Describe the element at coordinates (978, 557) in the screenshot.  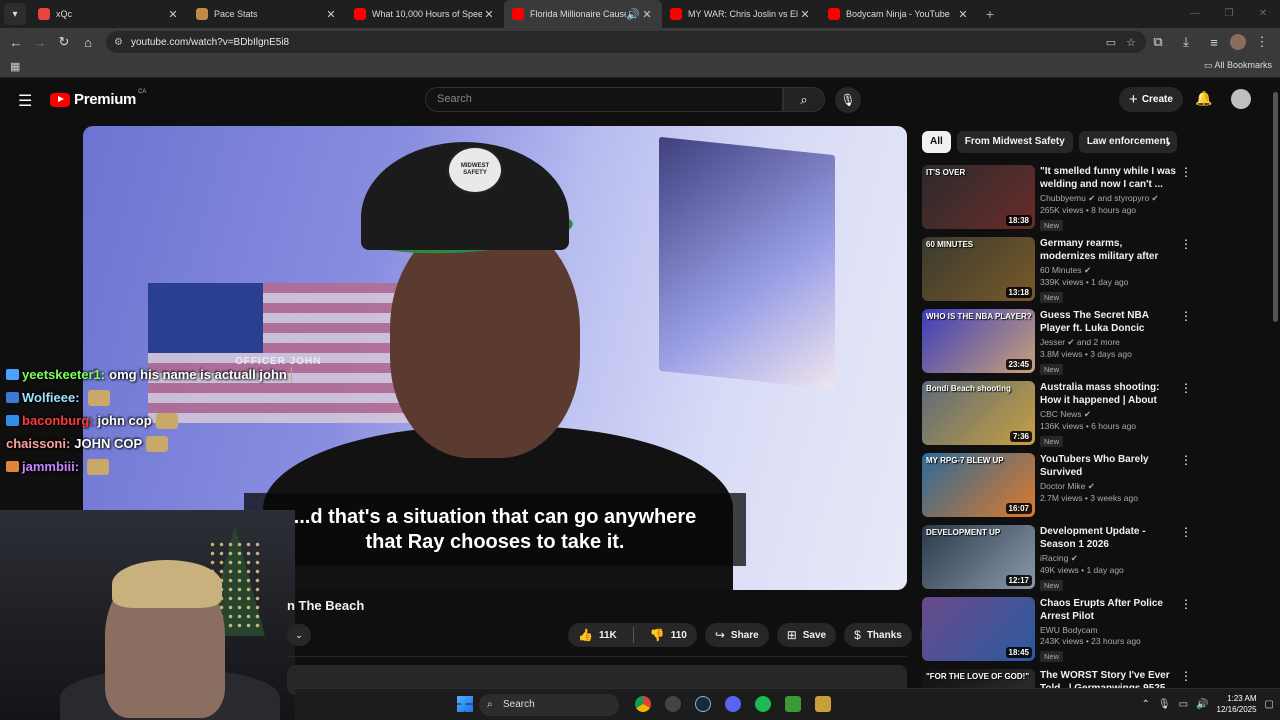
I see `video-thumbnail: DEVELOPMENT UP 12:17` at that location.